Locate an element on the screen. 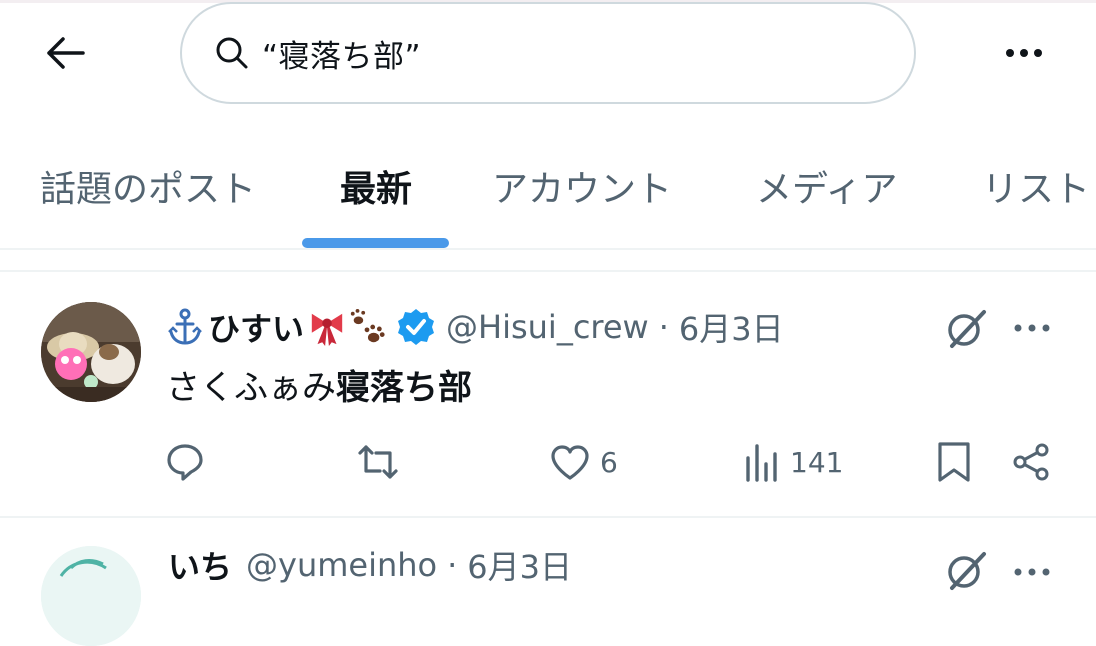 The height and width of the screenshot is (646, 1096). active-tab-indicator is located at coordinates (375, 243).